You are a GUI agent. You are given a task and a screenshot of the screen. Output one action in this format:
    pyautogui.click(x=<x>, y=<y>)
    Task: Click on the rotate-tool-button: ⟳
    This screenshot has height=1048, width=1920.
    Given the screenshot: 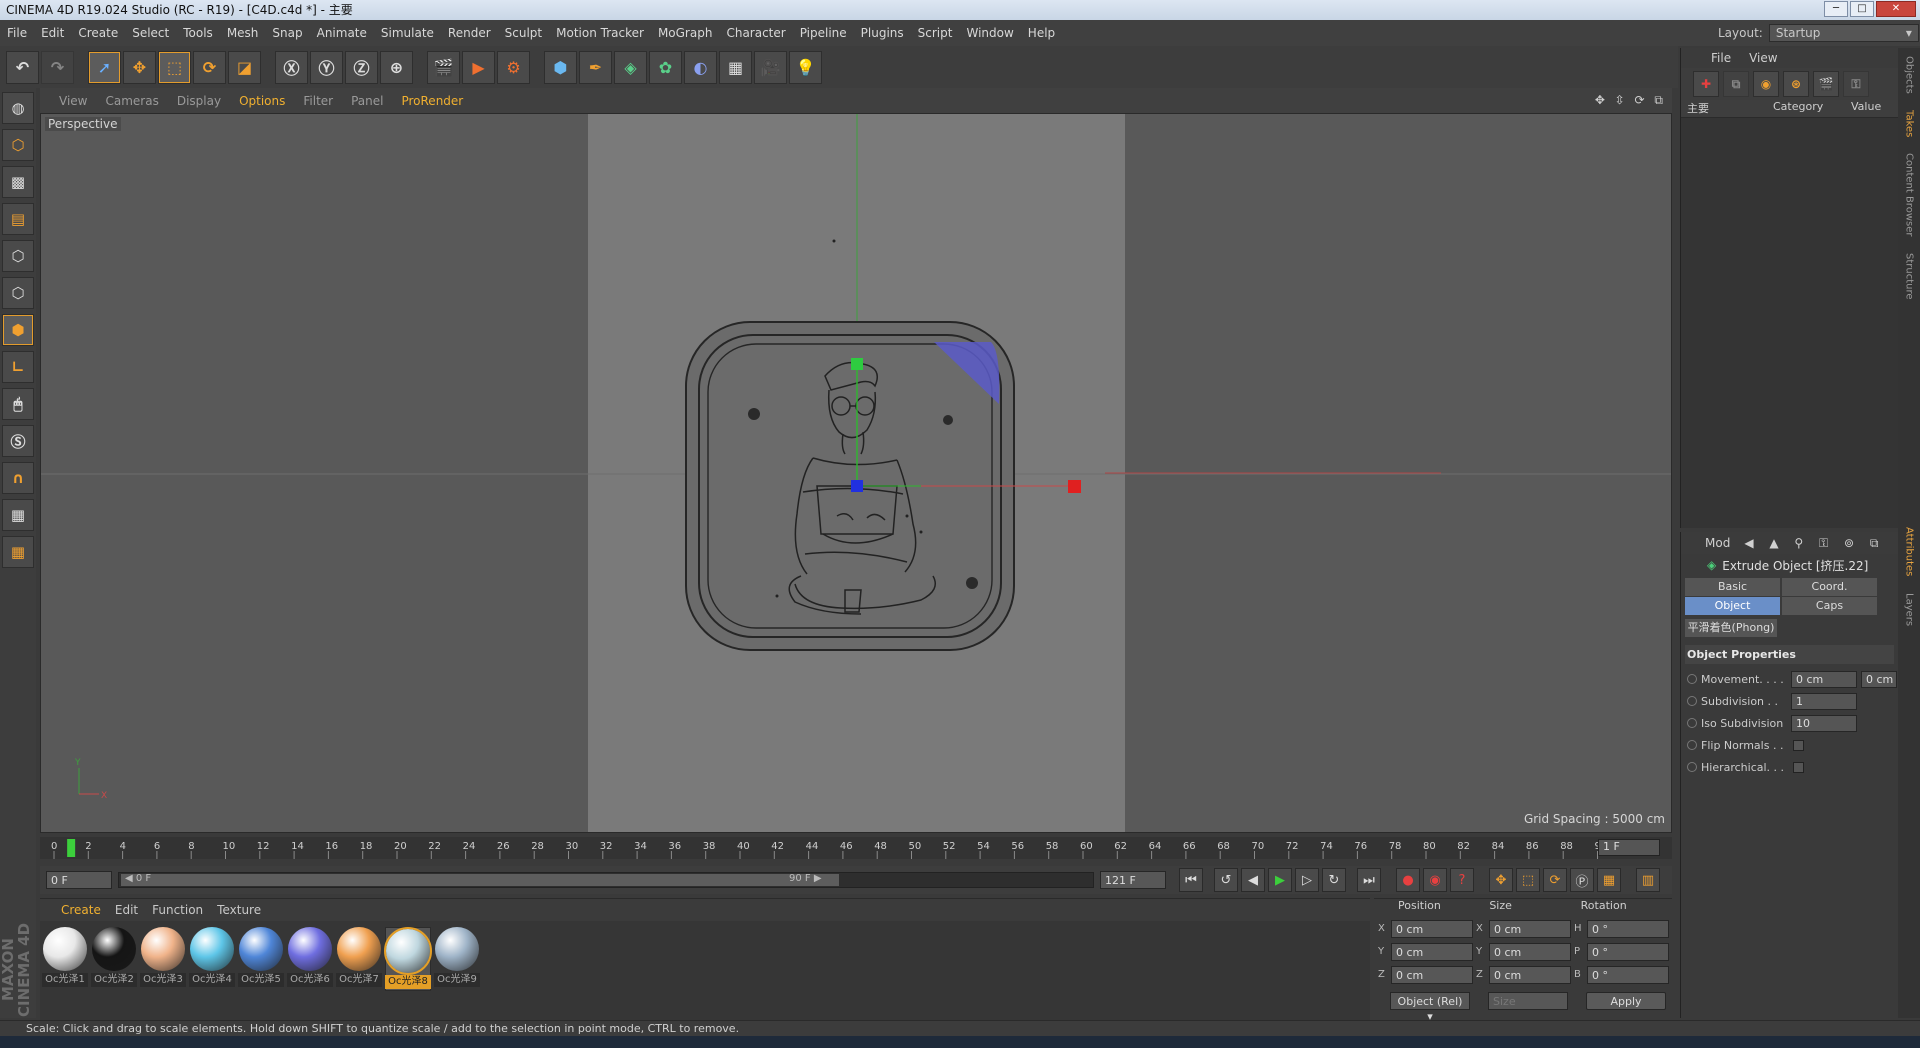 What is the action you would take?
    pyautogui.click(x=209, y=67)
    